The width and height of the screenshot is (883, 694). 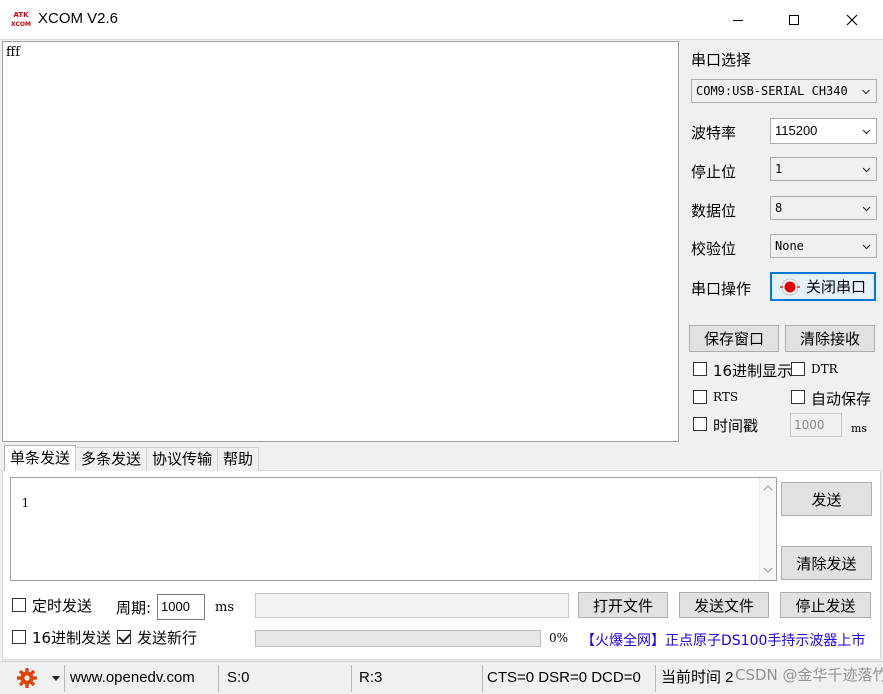 I want to click on close-button, so click(x=852, y=20).